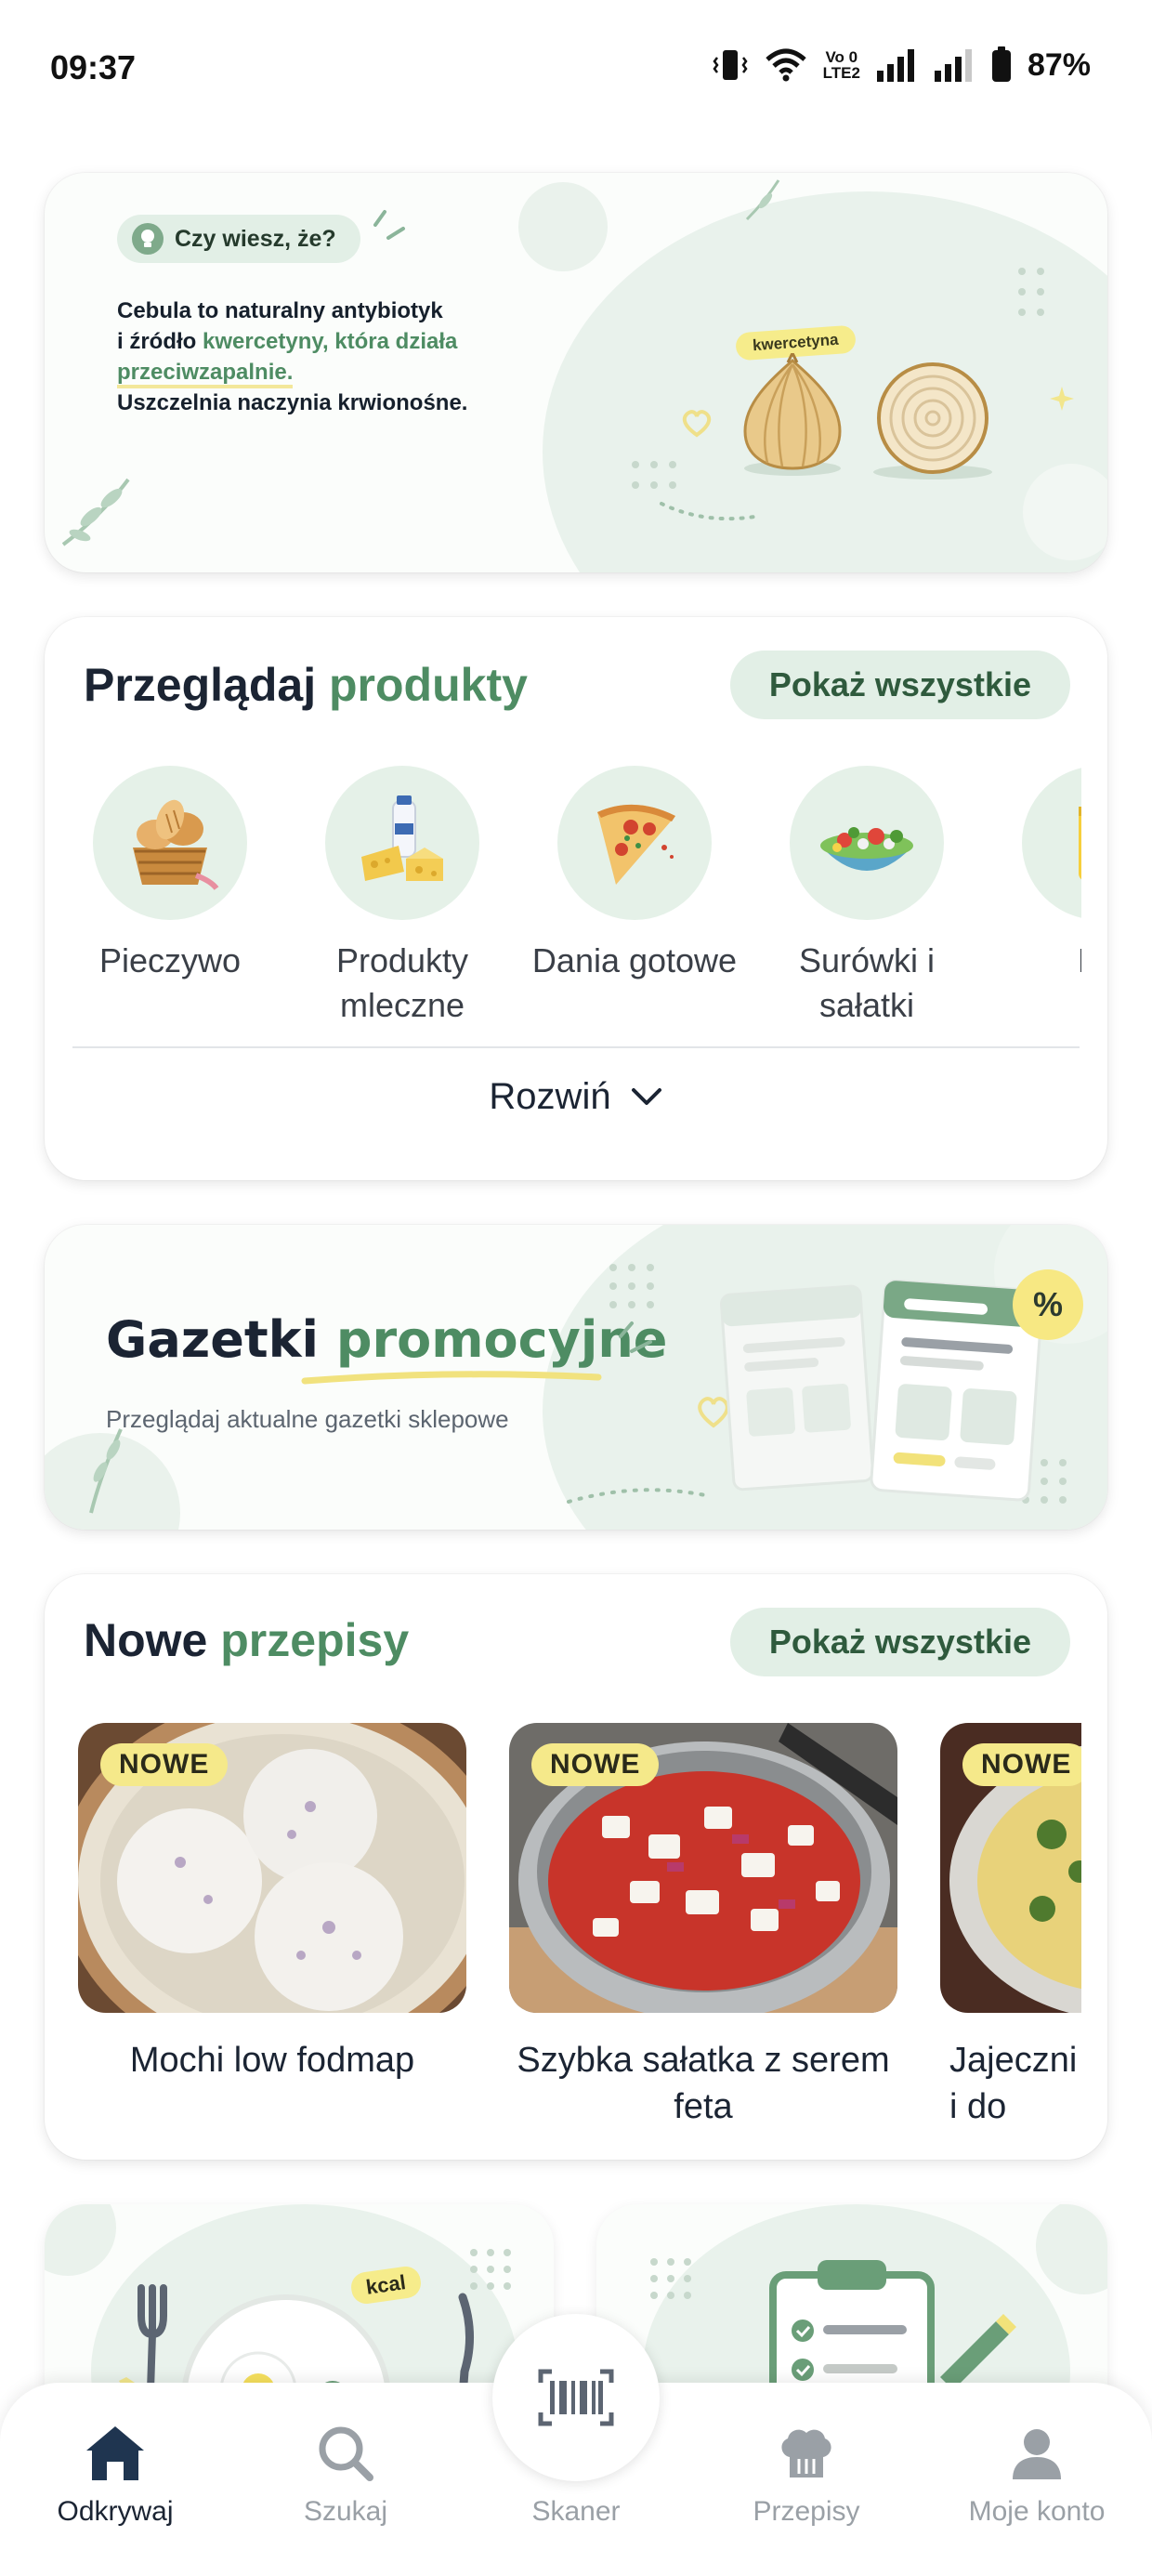 This screenshot has width=1152, height=2576. I want to click on pizza-icon, so click(634, 843).